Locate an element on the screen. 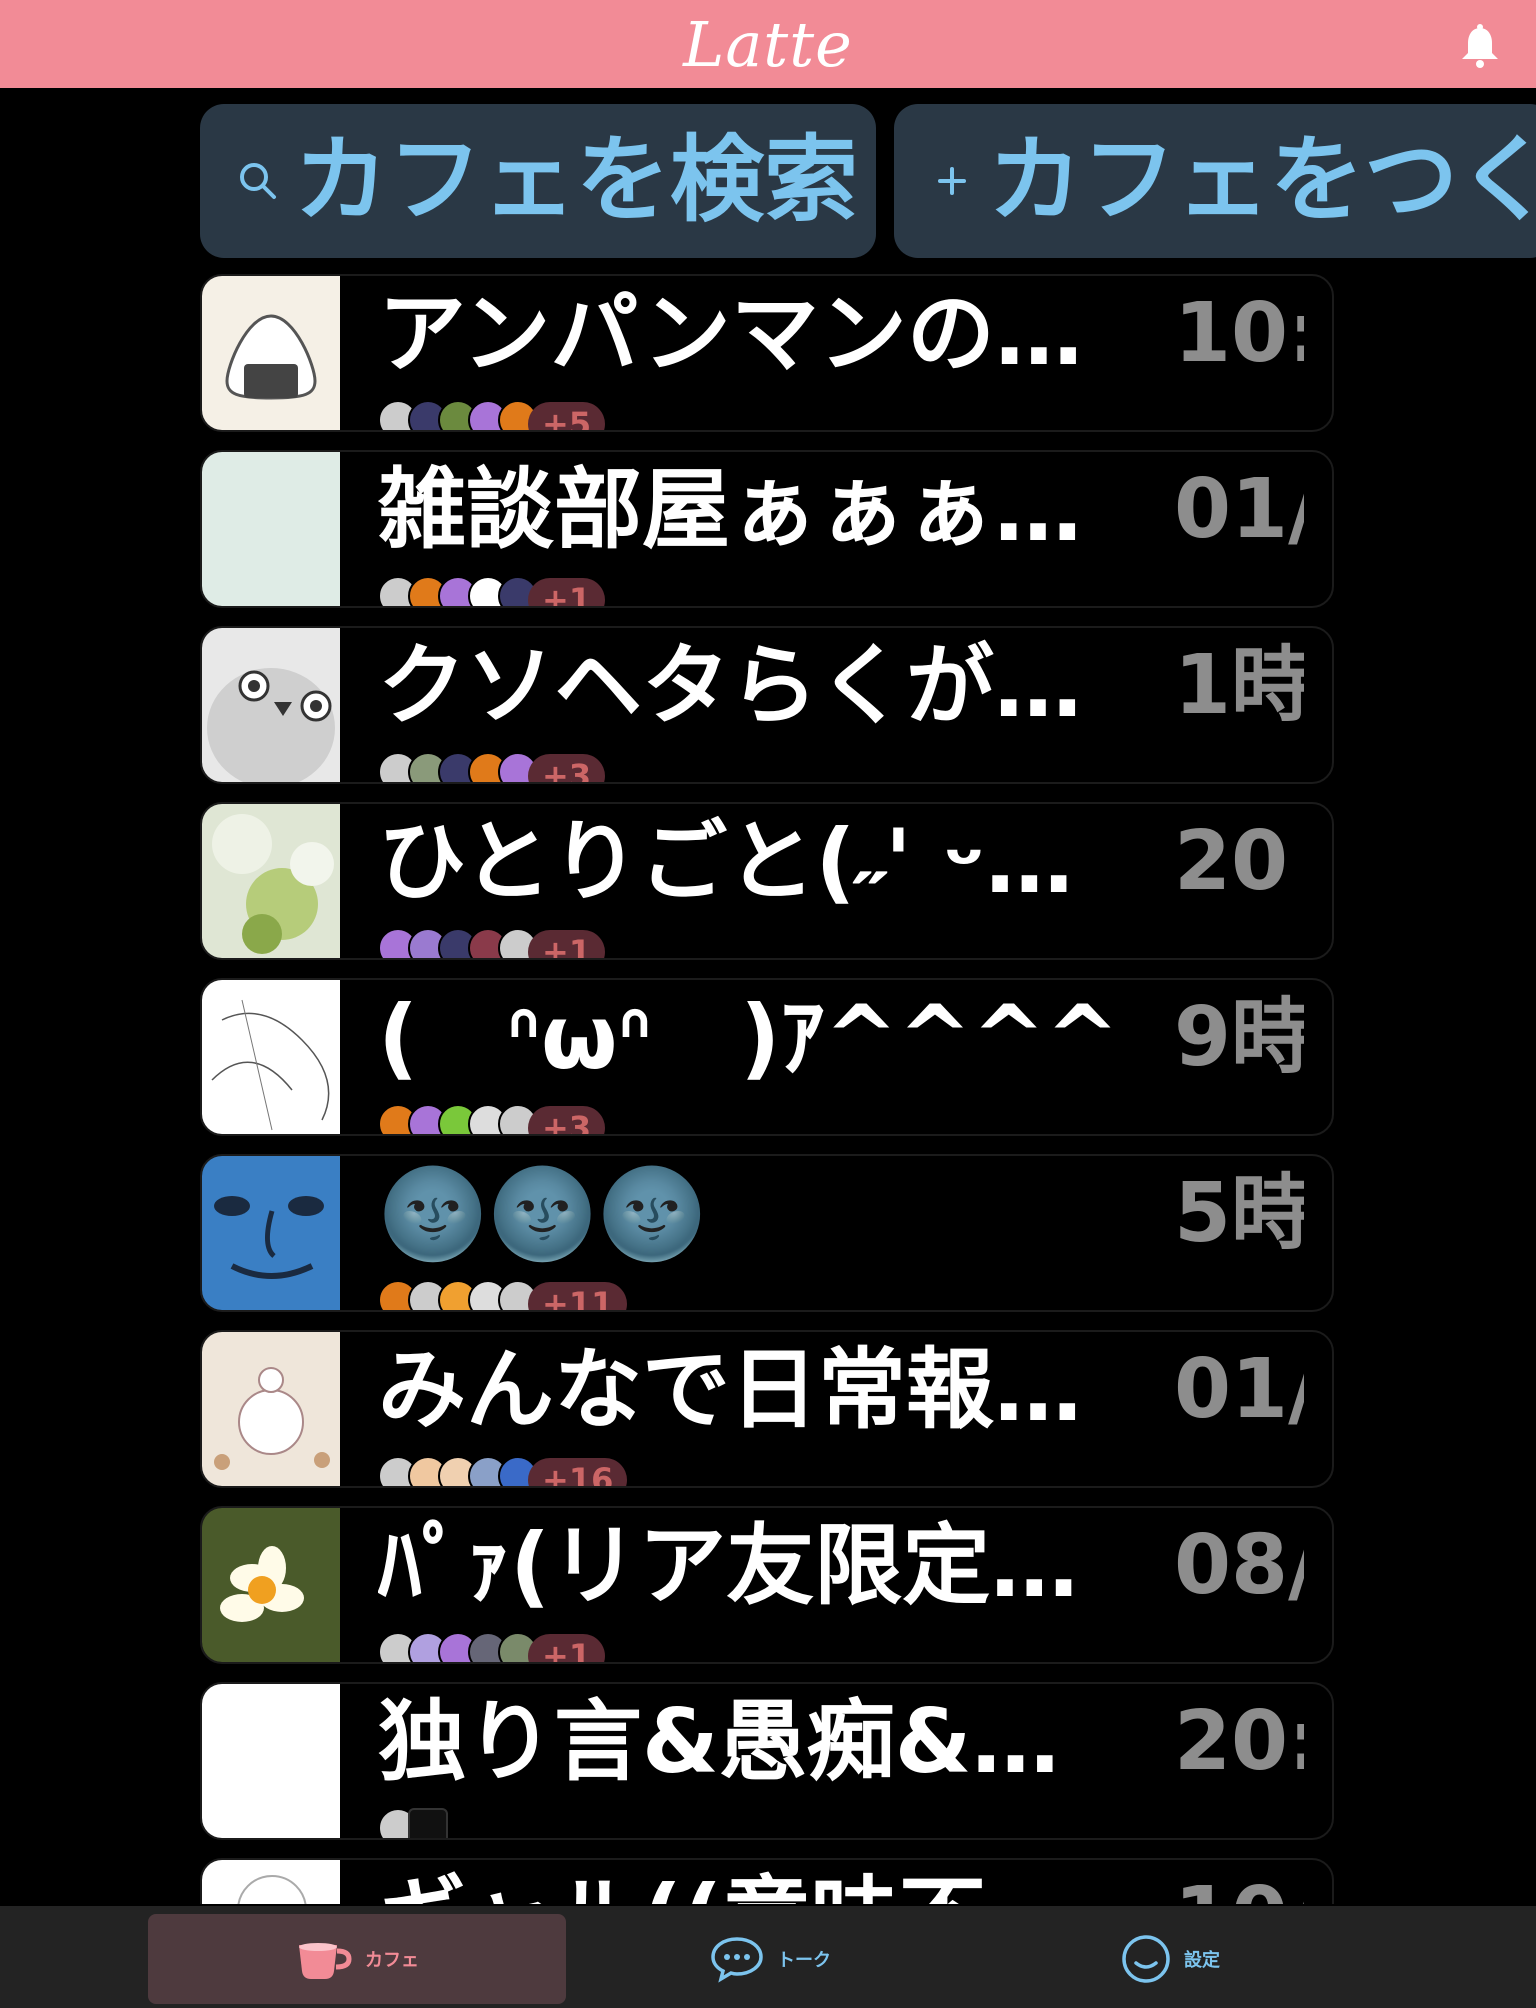 This screenshot has width=1536, height=2008. cafe-time: 10: is located at coordinates (1239, 333).